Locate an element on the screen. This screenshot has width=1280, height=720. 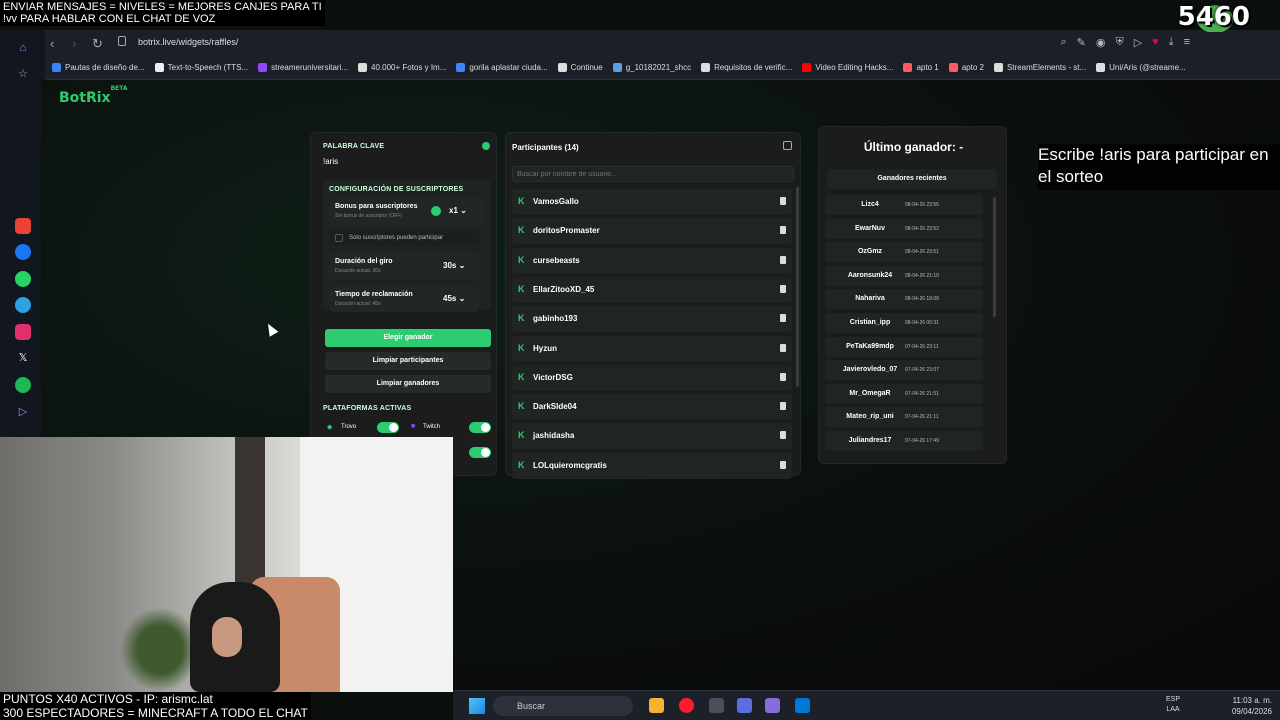
winner-date: 07-04-26 17:49 is located at coordinates (922, 441).